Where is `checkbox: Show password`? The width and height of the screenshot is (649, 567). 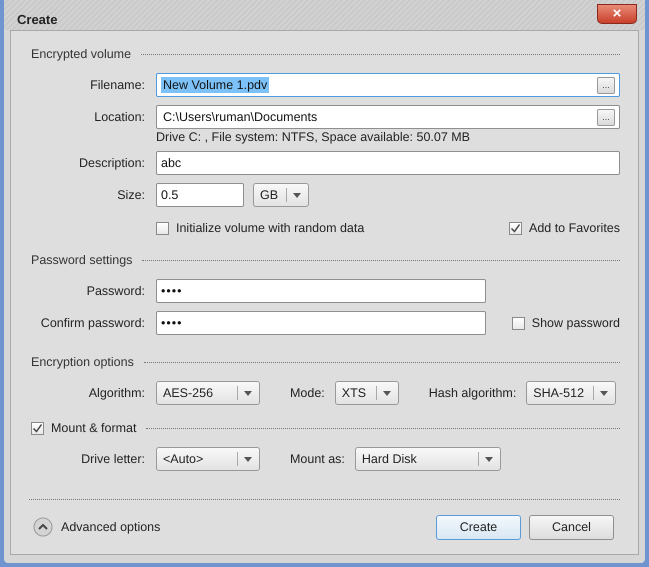 checkbox: Show password is located at coordinates (566, 323).